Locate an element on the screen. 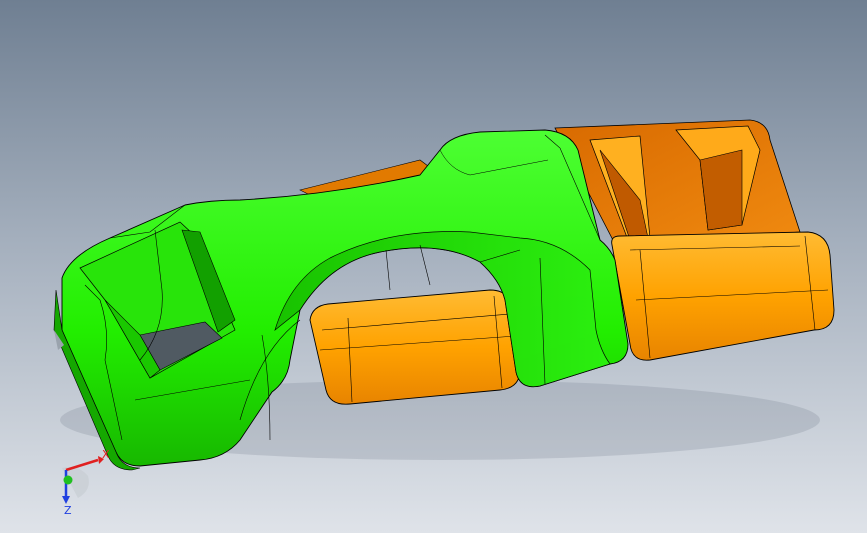 Image resolution: width=867 pixels, height=533 pixels. y-axis-dot is located at coordinates (68, 480).